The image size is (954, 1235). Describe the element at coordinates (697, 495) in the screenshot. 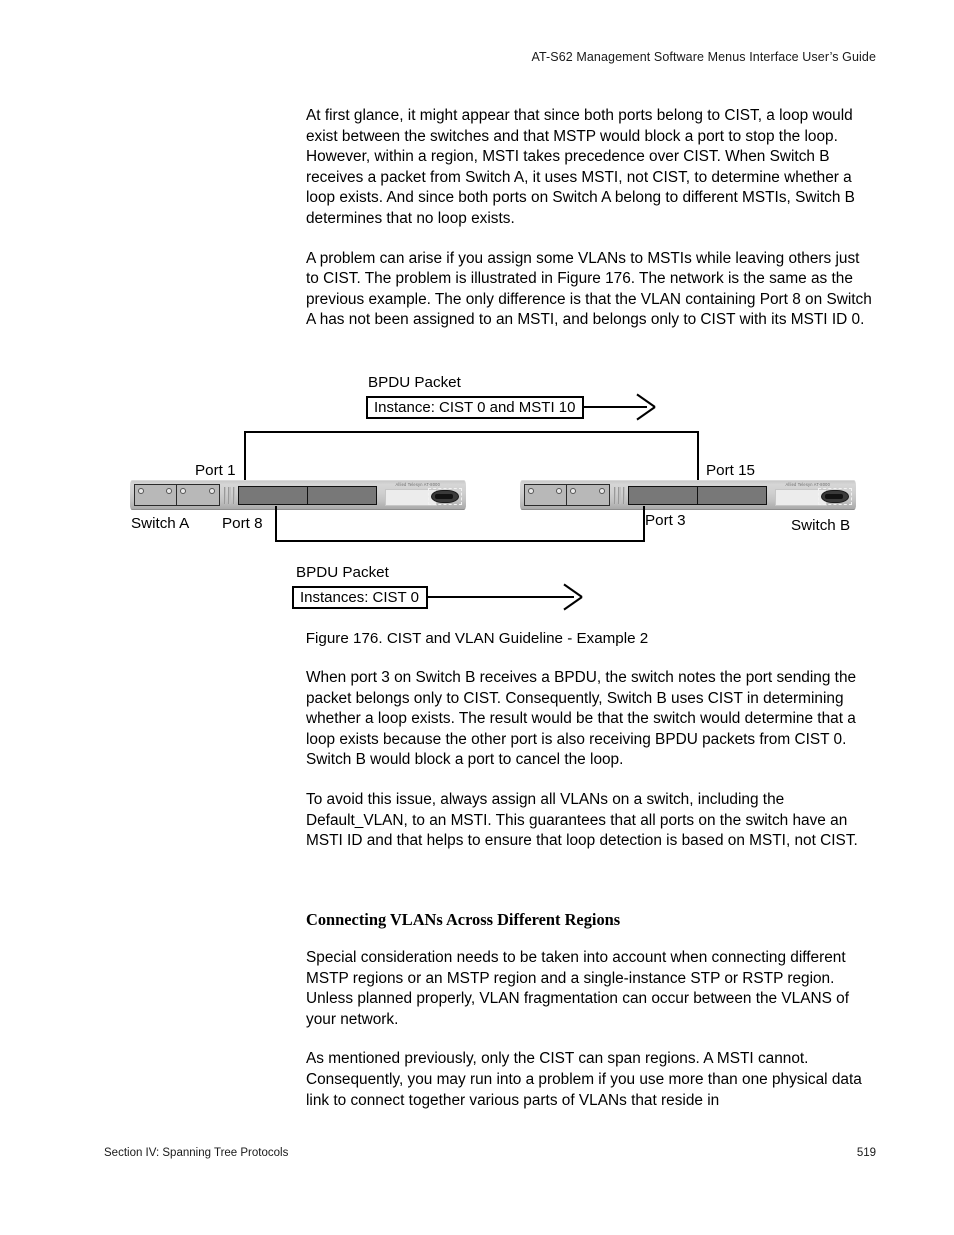

I see `switch-b-dark-port-bank` at that location.